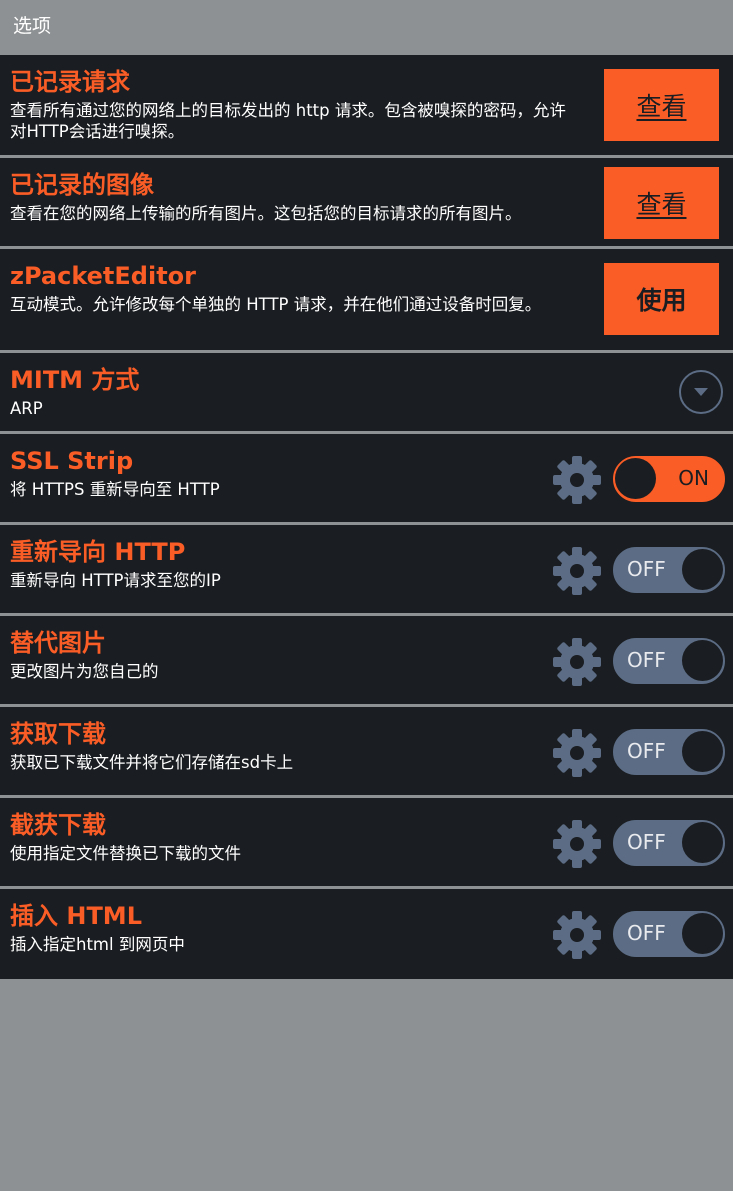  I want to click on view-images-button: 查看, so click(661, 203).